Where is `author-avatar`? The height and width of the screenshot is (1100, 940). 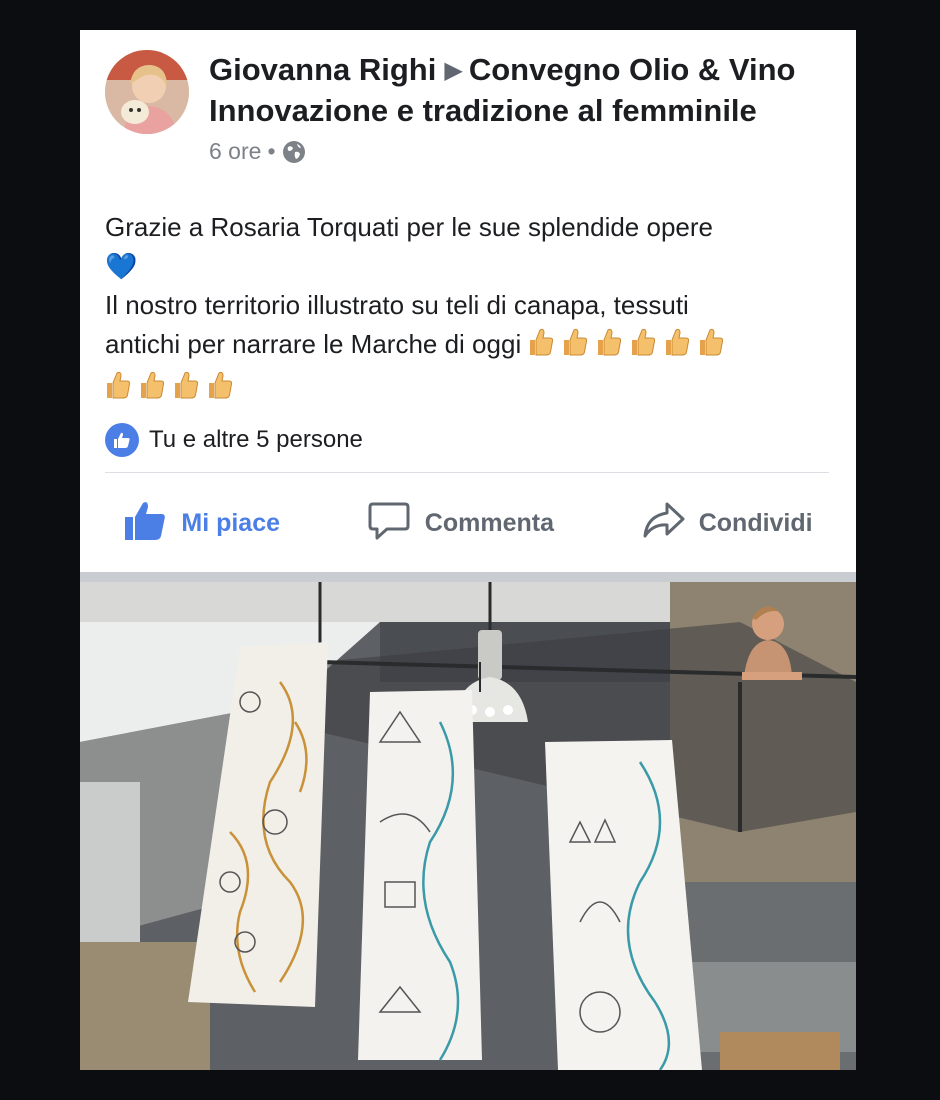
author-avatar is located at coordinates (147, 92).